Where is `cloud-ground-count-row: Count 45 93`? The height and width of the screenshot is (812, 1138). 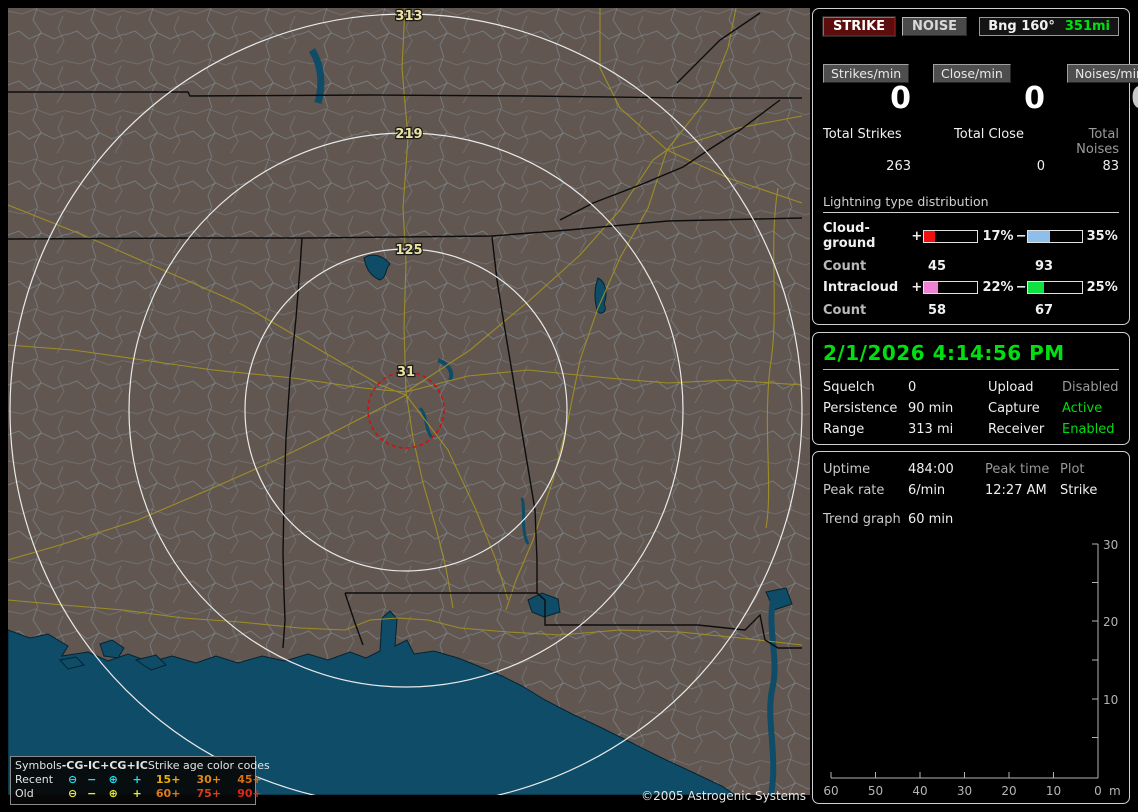
cloud-ground-count-row: Count 45 93 is located at coordinates (971, 266).